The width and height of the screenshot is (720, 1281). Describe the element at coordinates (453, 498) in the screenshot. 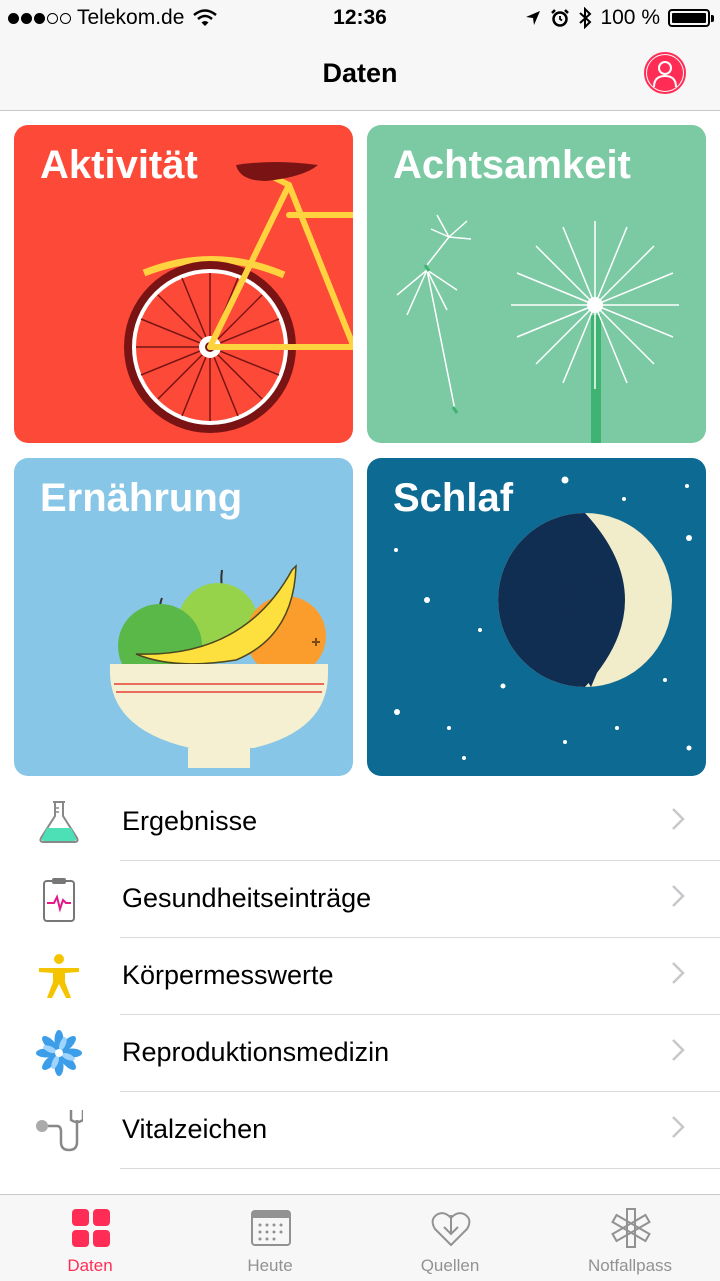

I see `tile-title: Schlaf` at that location.